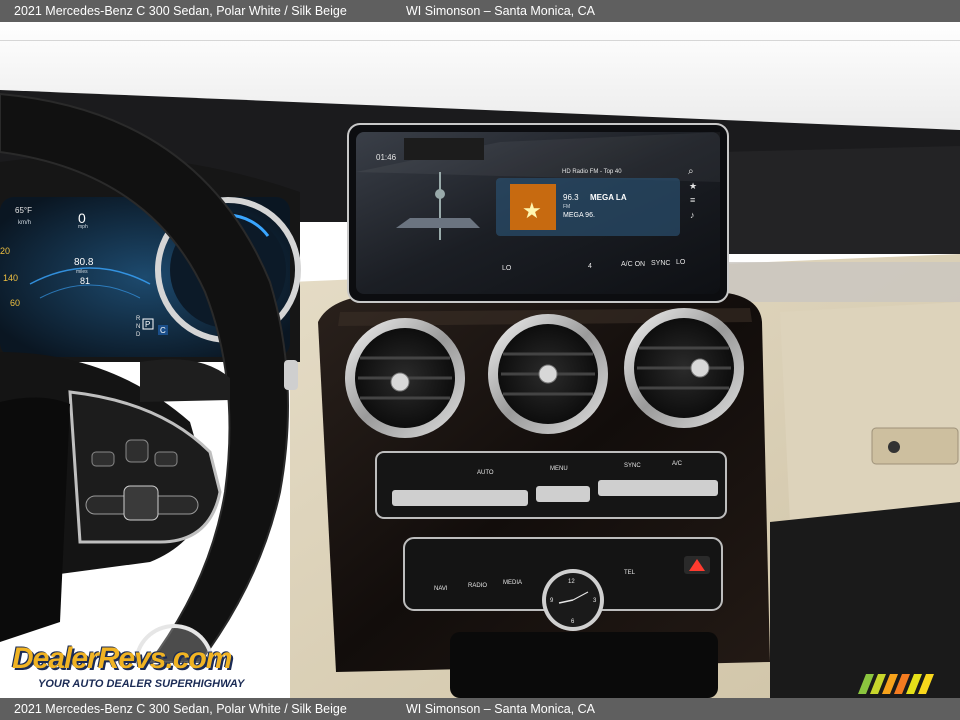 The image size is (960, 720). What do you see at coordinates (584, 665) in the screenshot?
I see `cupholder-cover` at bounding box center [584, 665].